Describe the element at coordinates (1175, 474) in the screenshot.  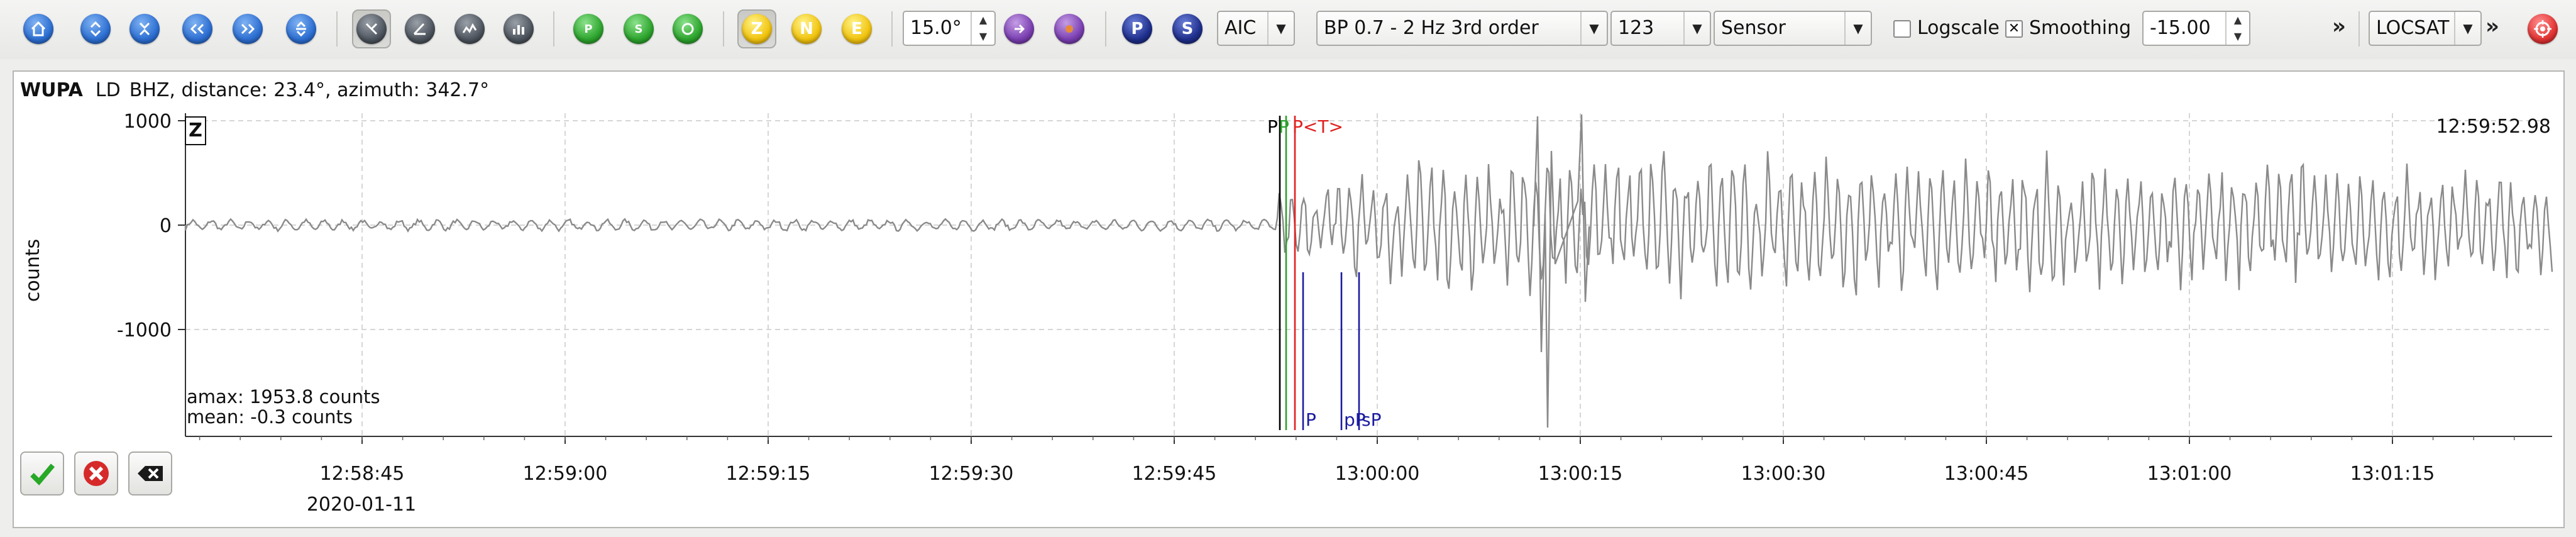
I see `x-tick-label: 12:59:45` at that location.